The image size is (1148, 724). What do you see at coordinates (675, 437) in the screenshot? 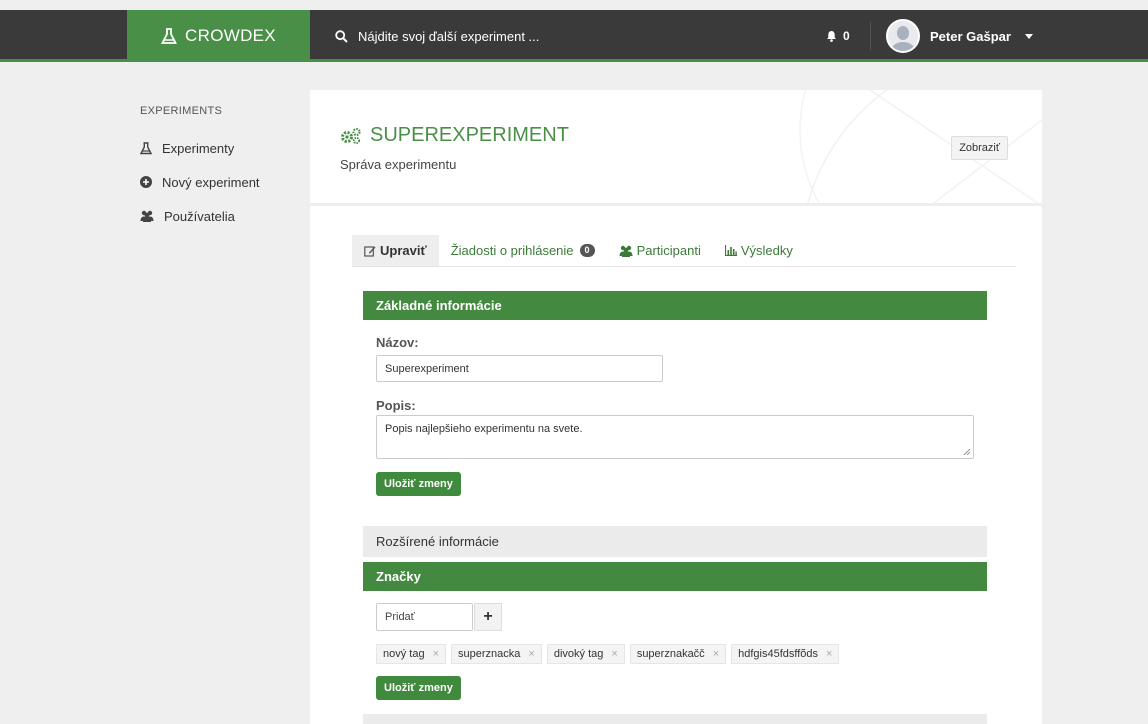
I see `description-field: Popis najlepšieho experimentu na svete.` at bounding box center [675, 437].